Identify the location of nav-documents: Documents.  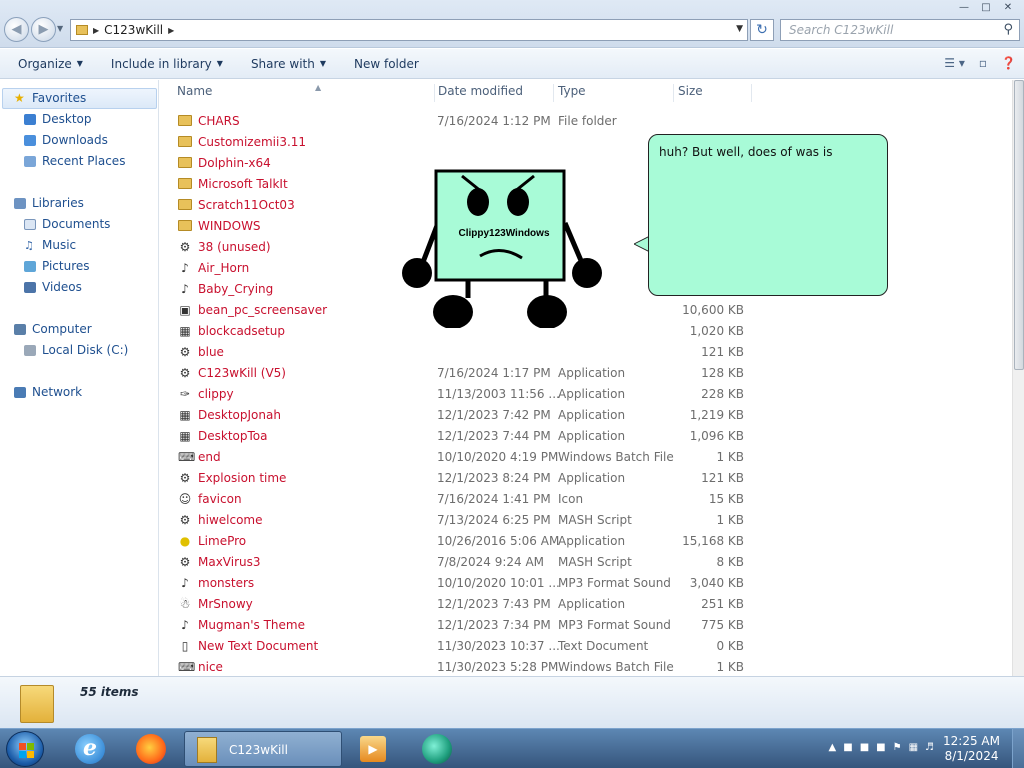
(55, 224).